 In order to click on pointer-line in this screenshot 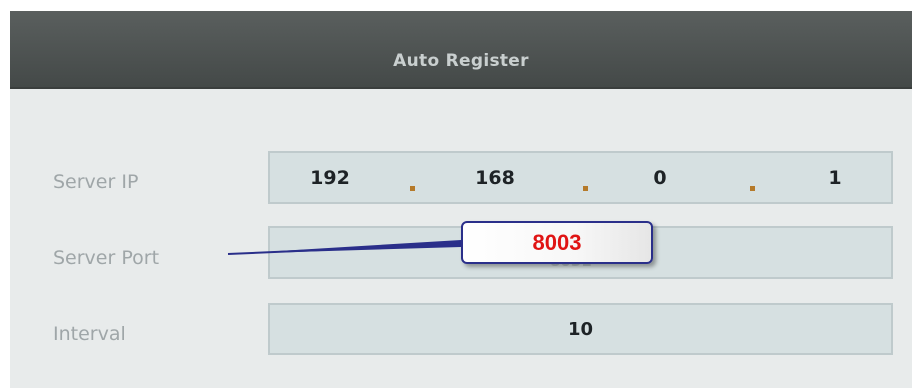, I will do `click(344, 249)`.